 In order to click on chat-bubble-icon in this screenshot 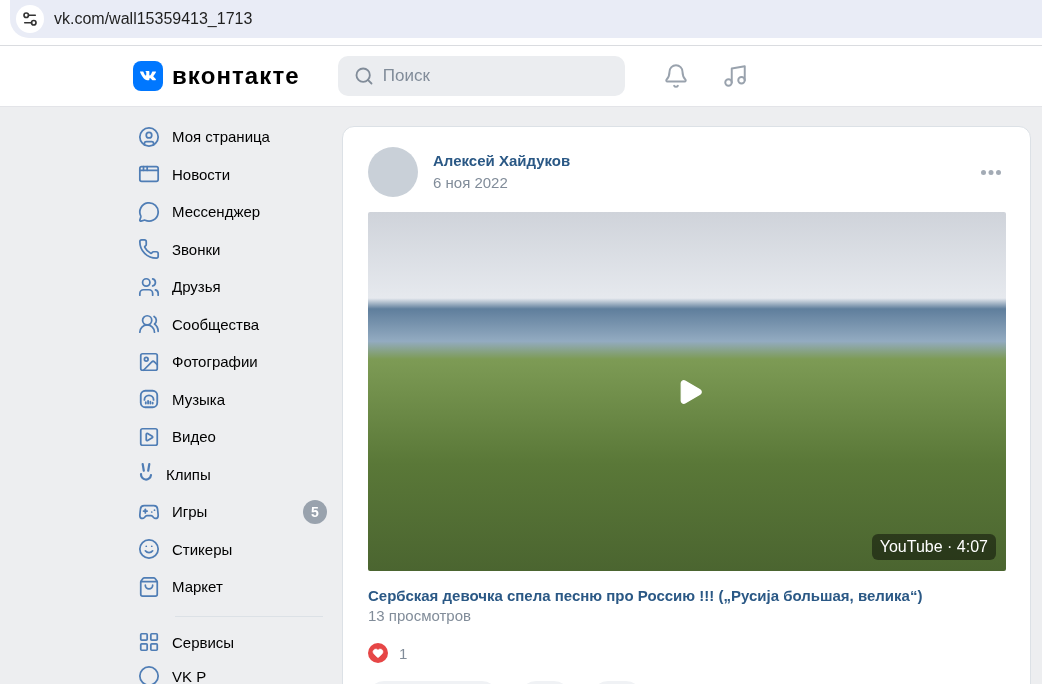, I will do `click(149, 211)`.